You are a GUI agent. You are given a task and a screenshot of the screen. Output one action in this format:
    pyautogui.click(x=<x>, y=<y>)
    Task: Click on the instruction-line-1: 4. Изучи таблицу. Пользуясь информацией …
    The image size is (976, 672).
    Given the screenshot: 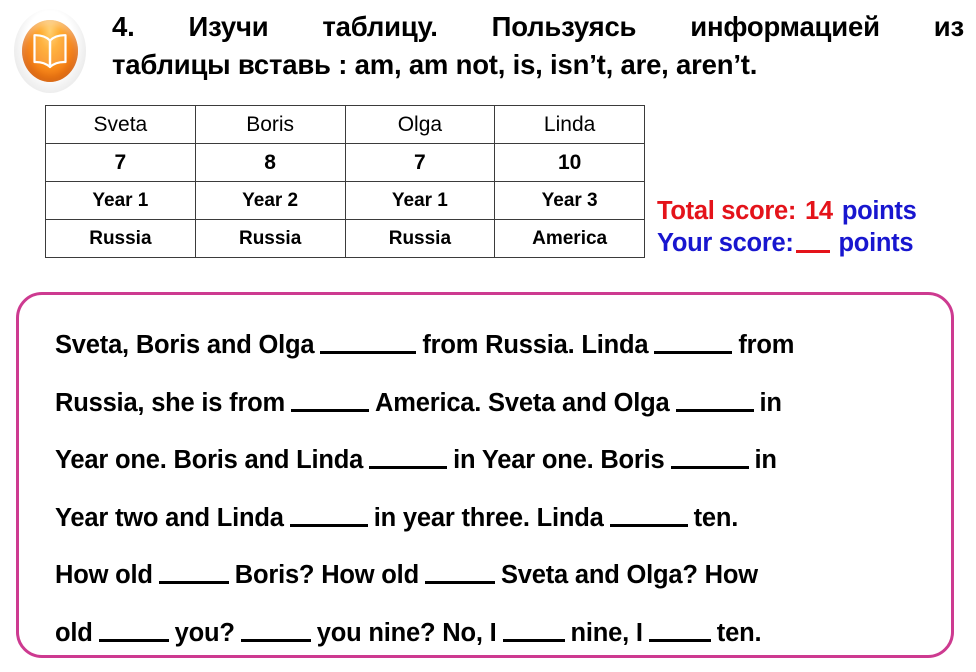 What is the action you would take?
    pyautogui.click(x=538, y=27)
    